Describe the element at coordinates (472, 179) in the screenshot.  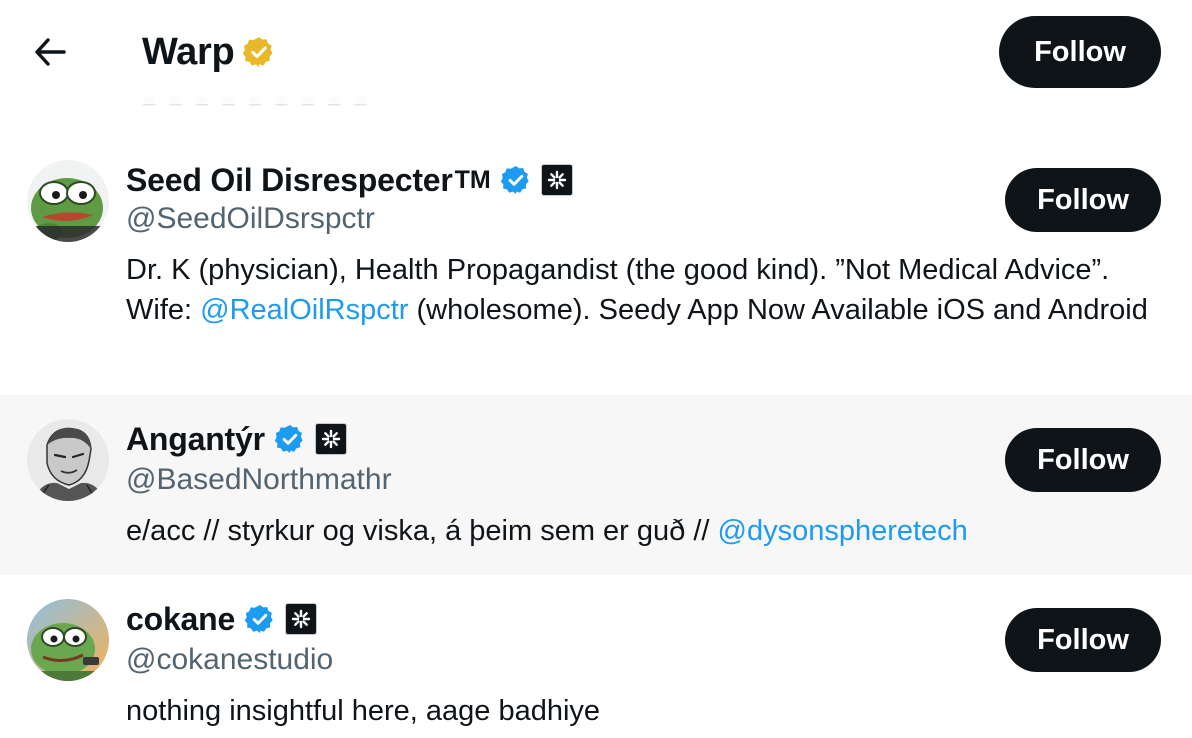
I see `user-name-suffix: TM` at that location.